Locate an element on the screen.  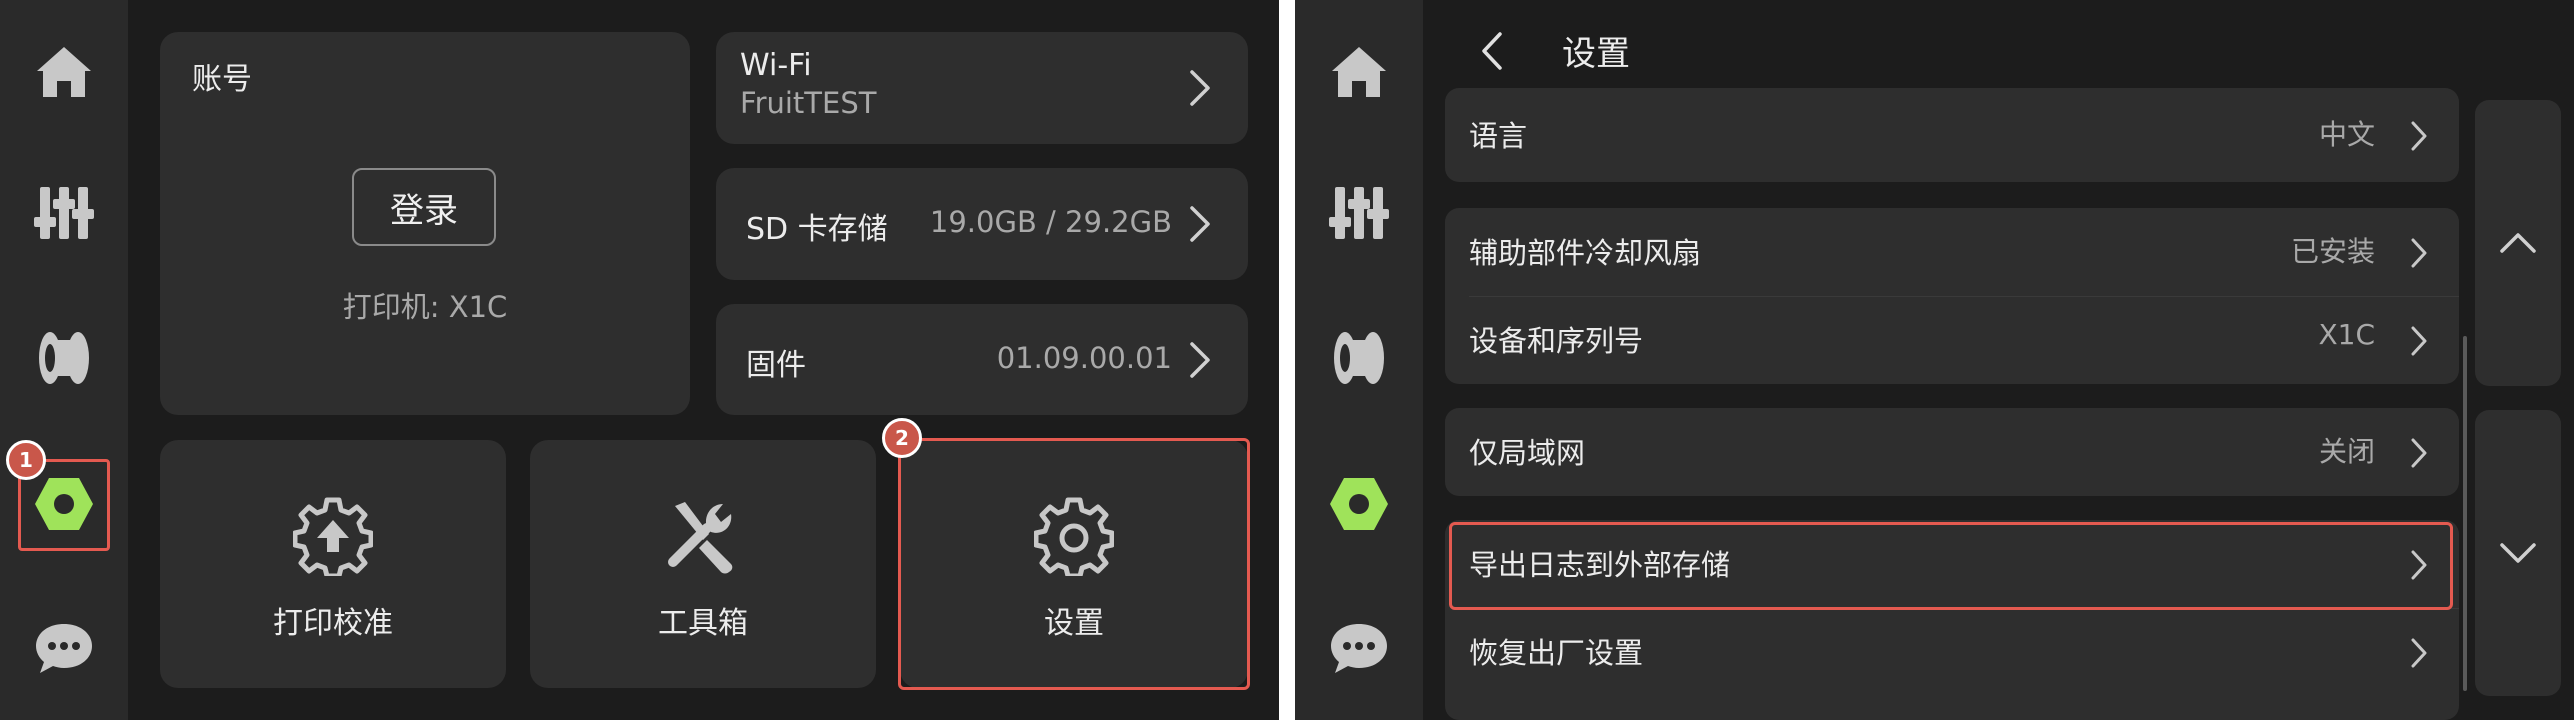
settings-row-language: 语言 中文 is located at coordinates (1952, 135).